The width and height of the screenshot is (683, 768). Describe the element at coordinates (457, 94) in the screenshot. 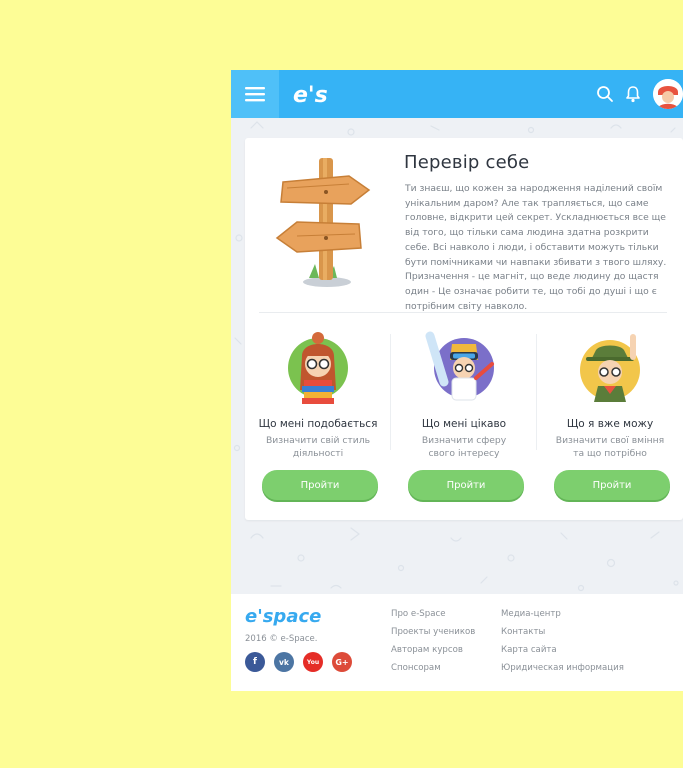

I see `top-bar: e's` at that location.